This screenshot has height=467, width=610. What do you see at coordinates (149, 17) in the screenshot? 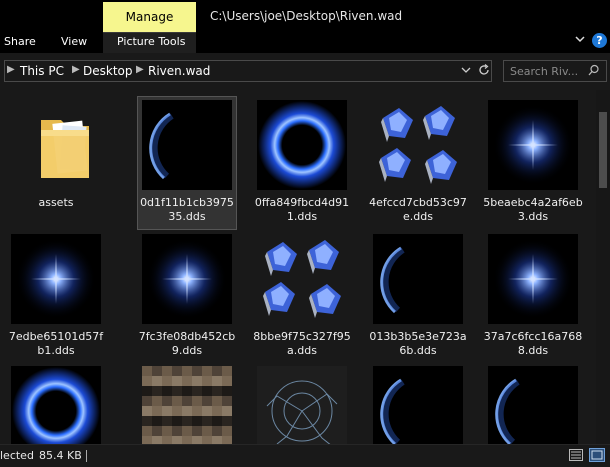
I see `tab-manage: Manage` at bounding box center [149, 17].